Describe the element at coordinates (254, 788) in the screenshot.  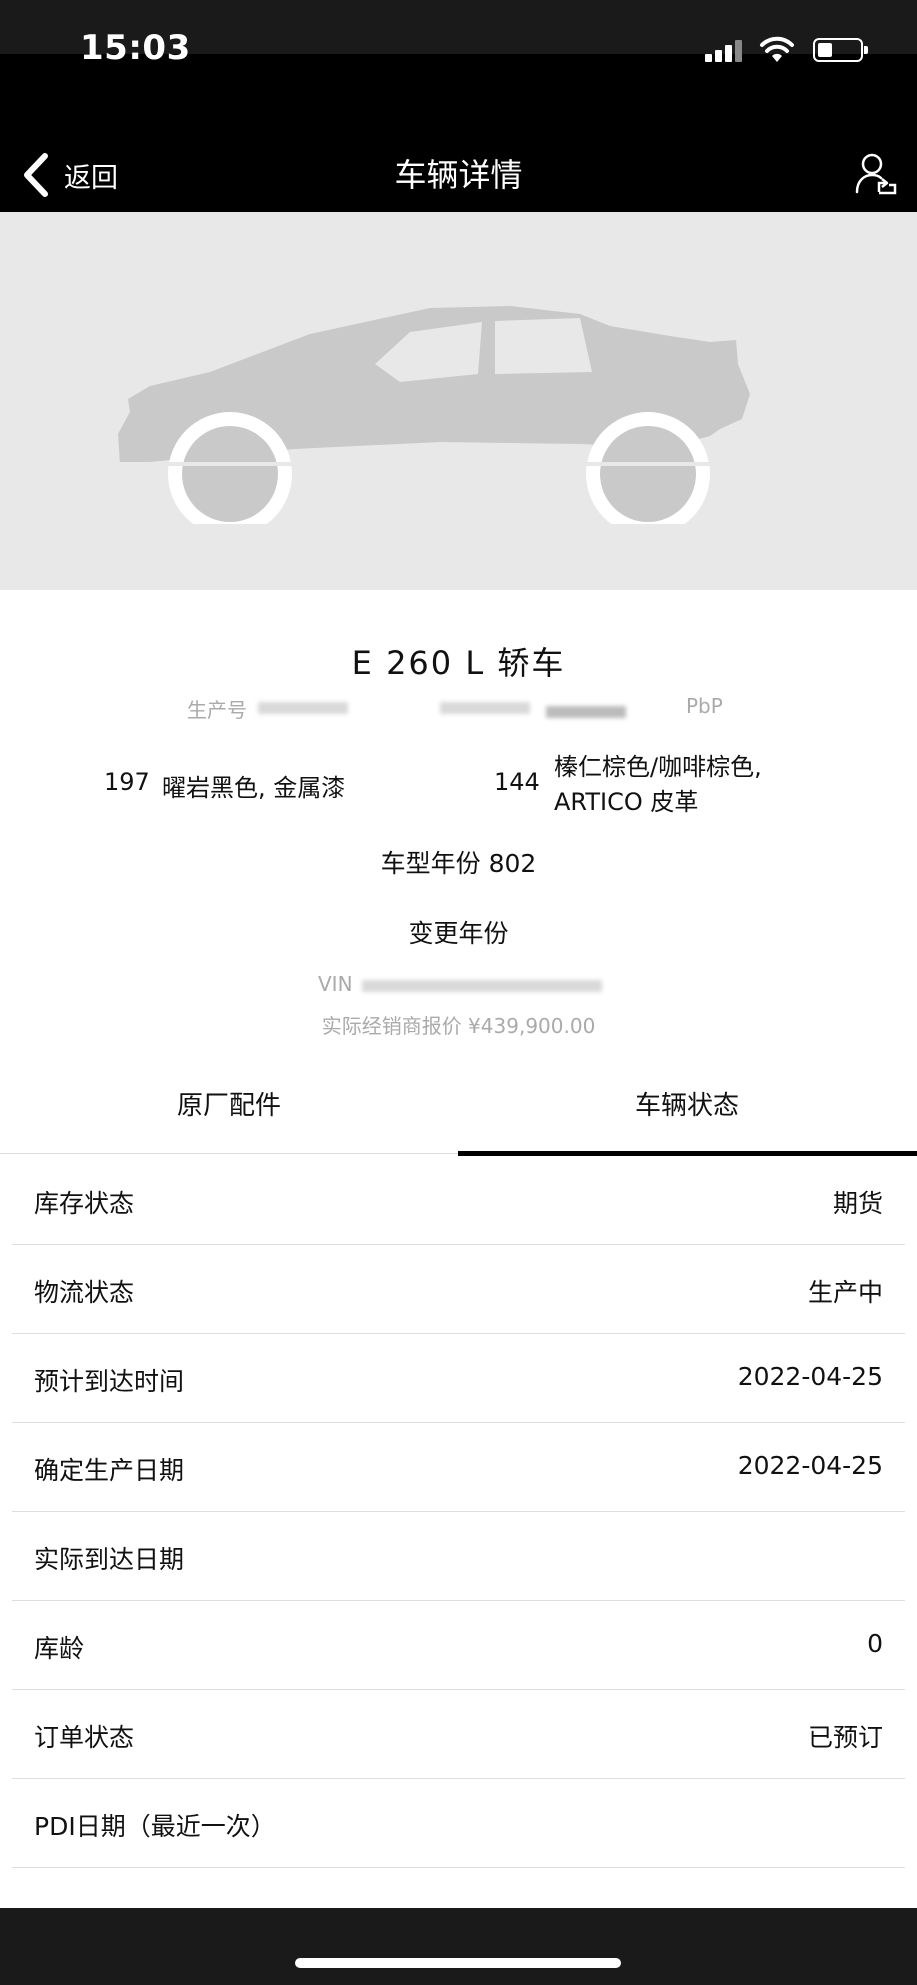
I see `paint-name: 曜岩黑色, 金属漆` at that location.